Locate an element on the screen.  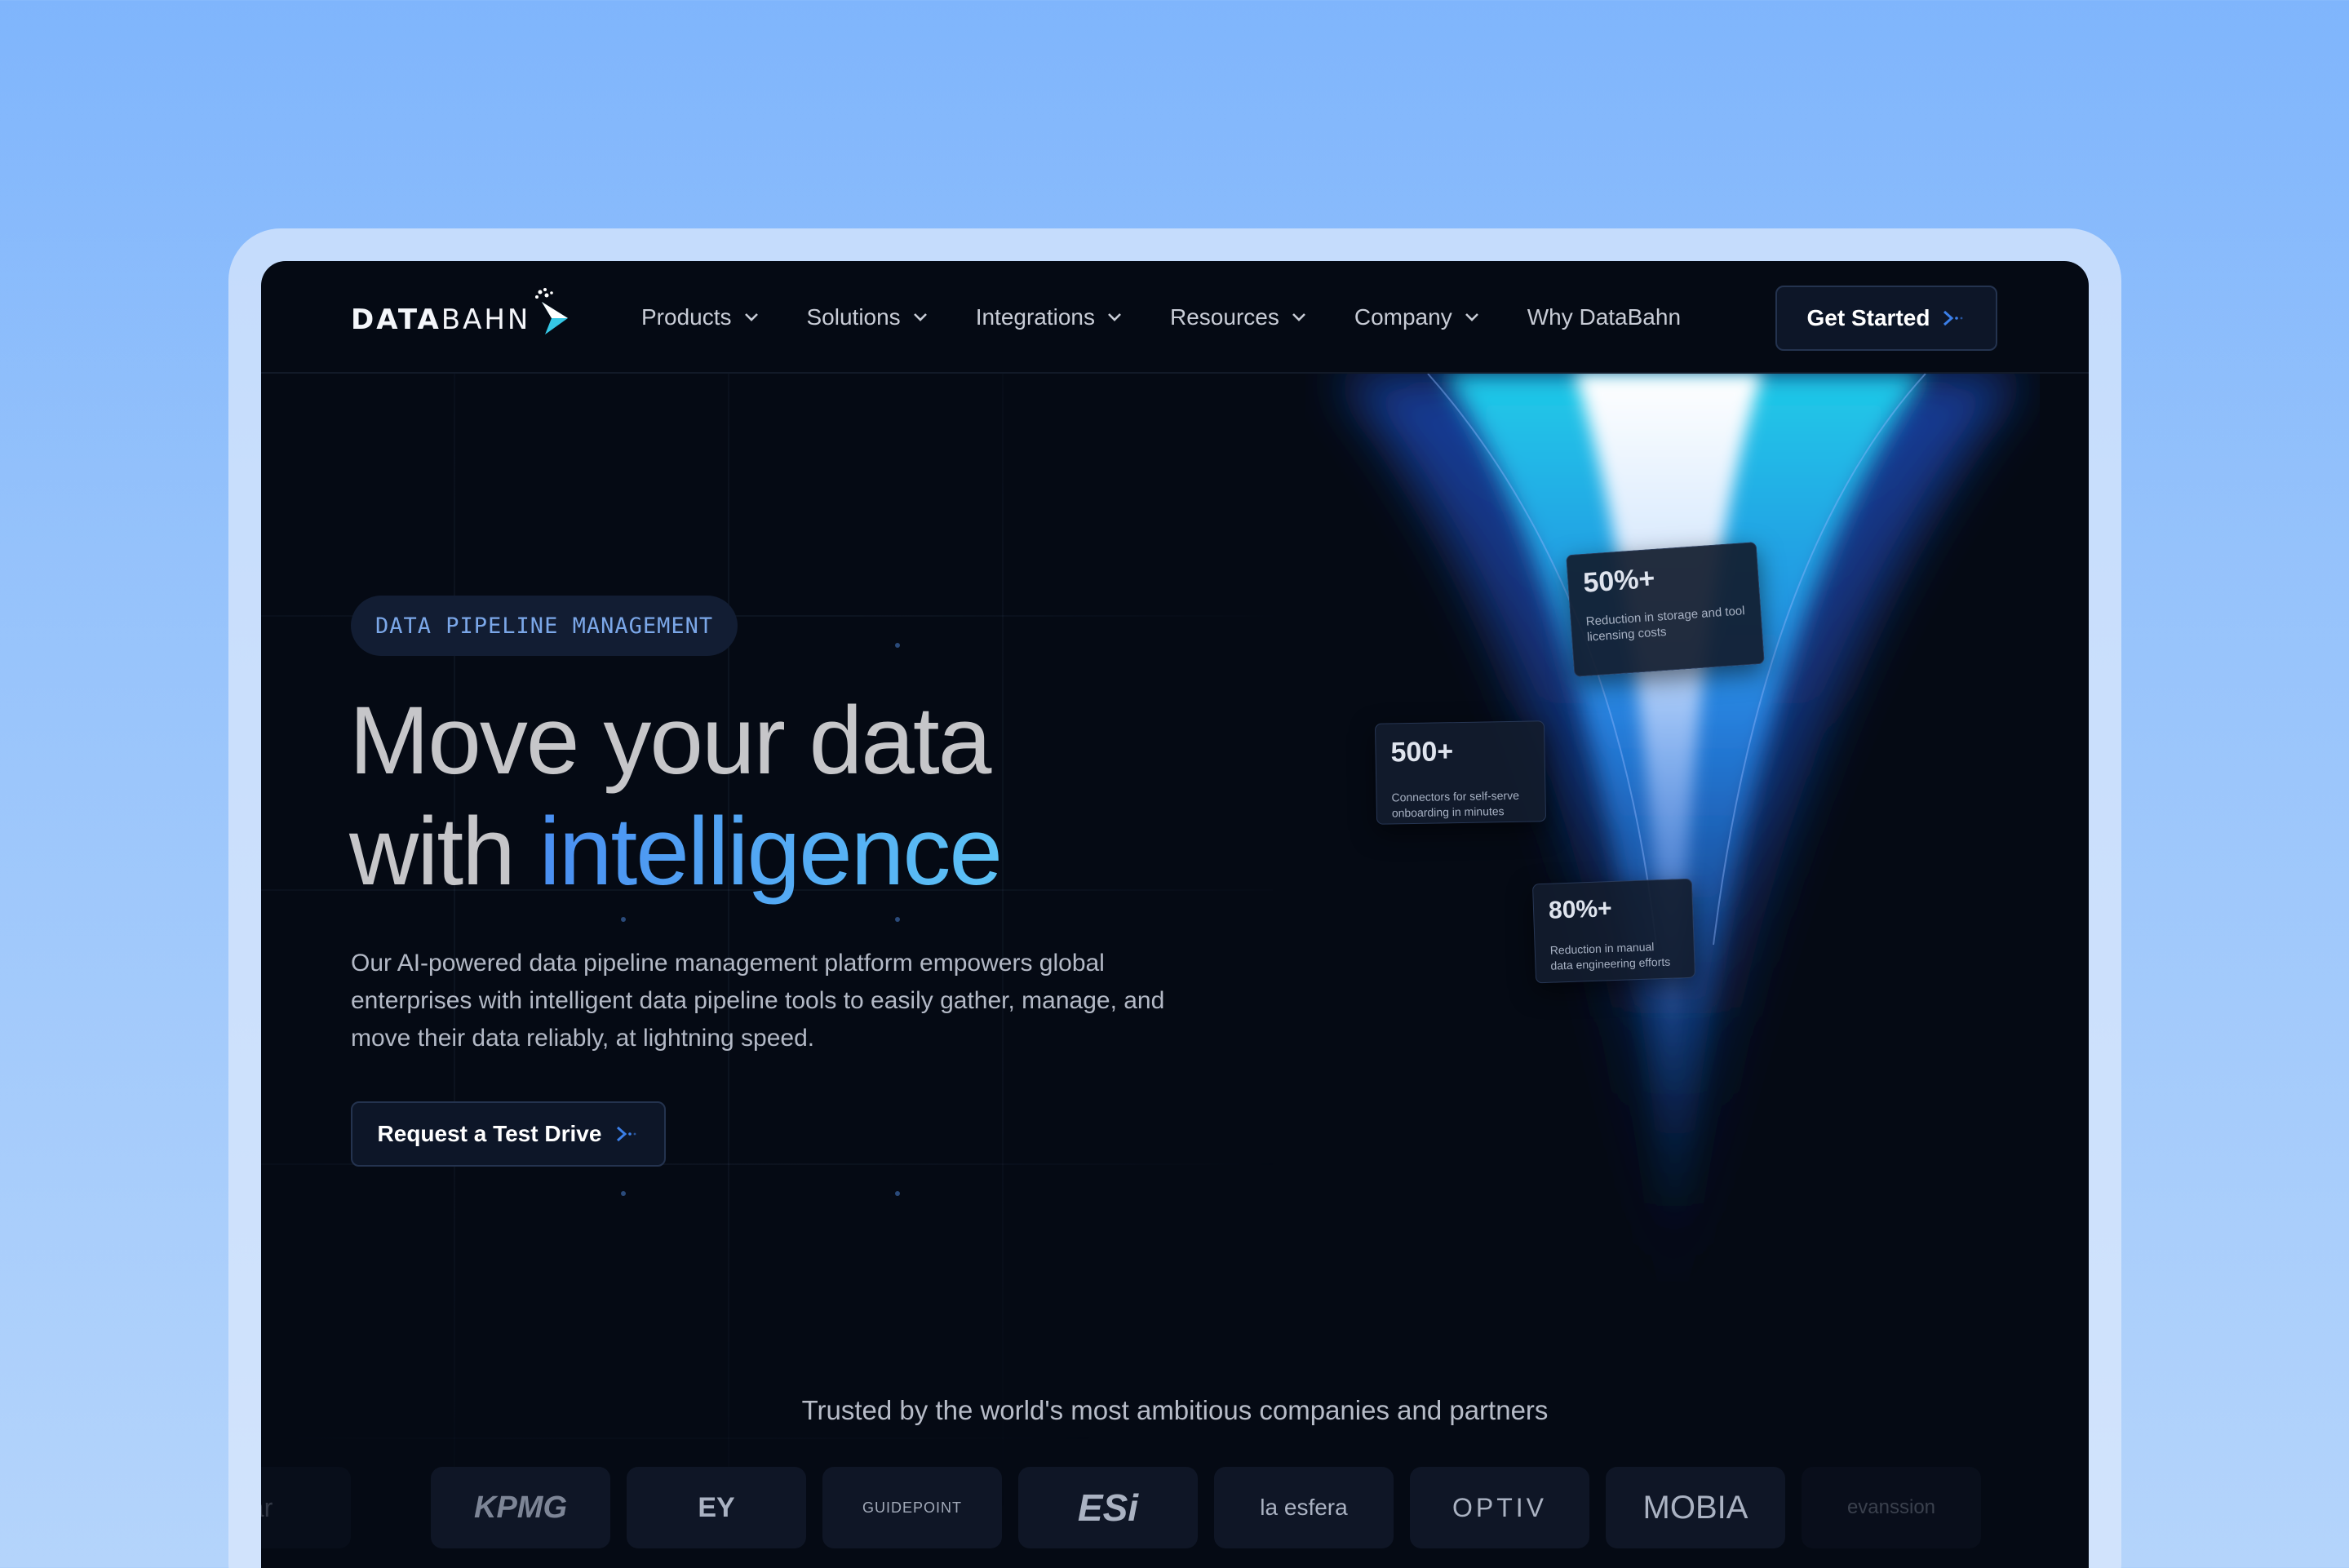
stat-value: 80%+ is located at coordinates (1580, 909).